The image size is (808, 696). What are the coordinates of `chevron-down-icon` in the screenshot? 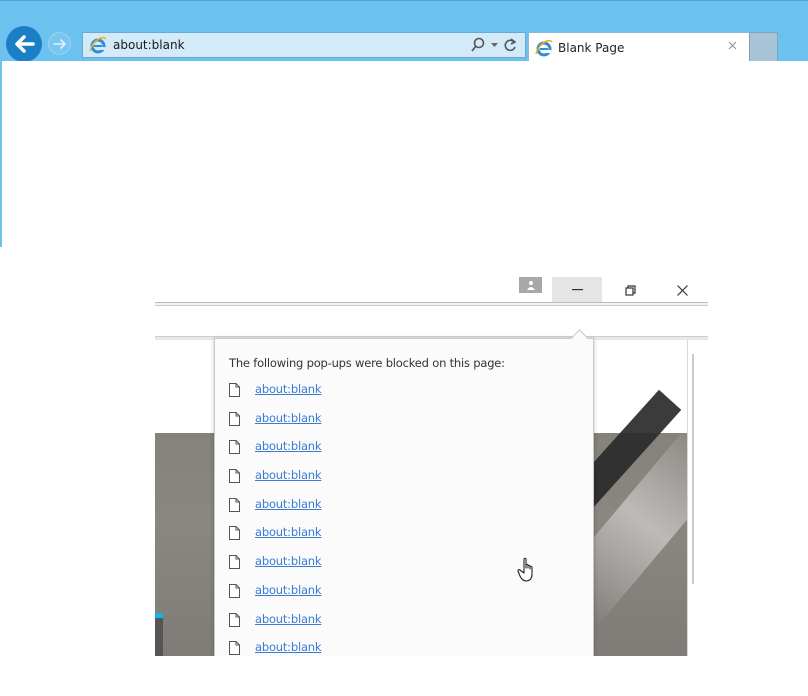 It's located at (494, 45).